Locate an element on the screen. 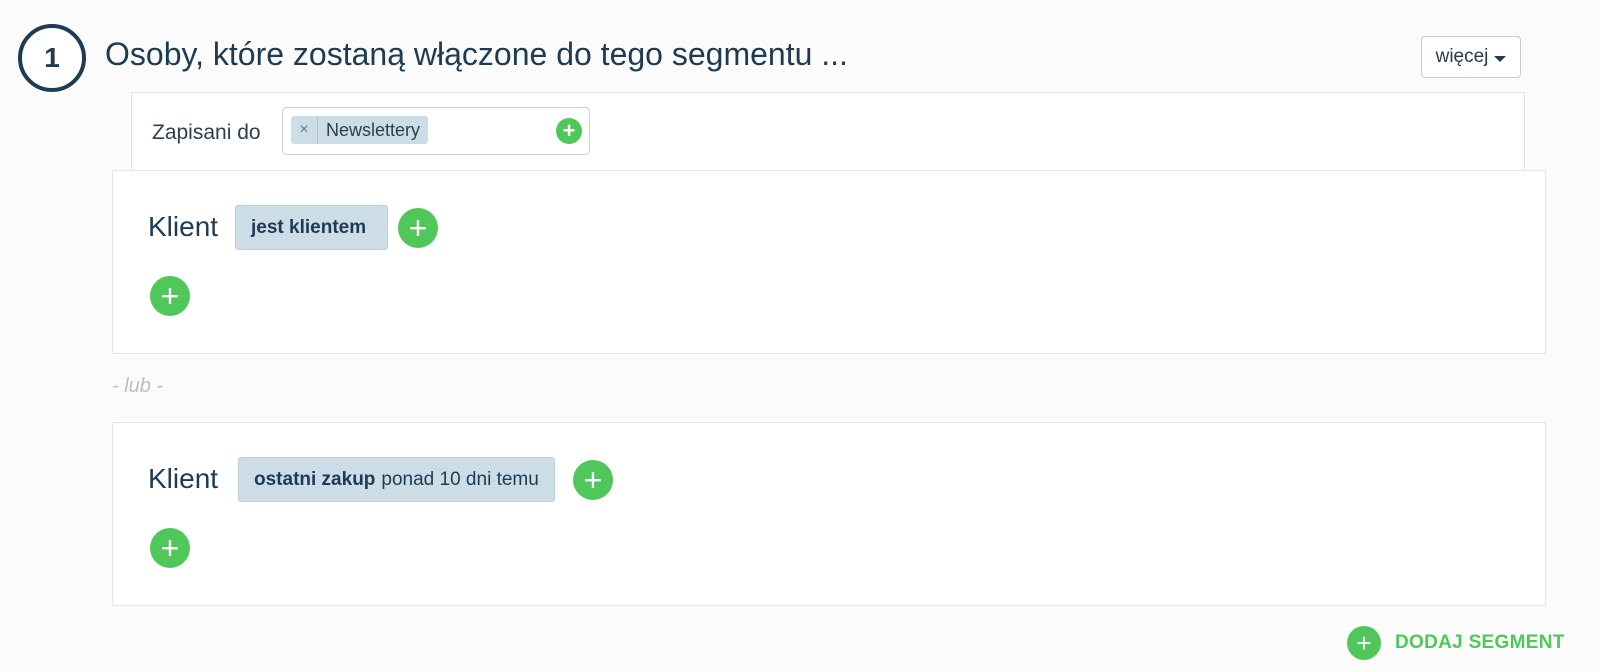  more-dropdown-button: więcej is located at coordinates (1471, 57).